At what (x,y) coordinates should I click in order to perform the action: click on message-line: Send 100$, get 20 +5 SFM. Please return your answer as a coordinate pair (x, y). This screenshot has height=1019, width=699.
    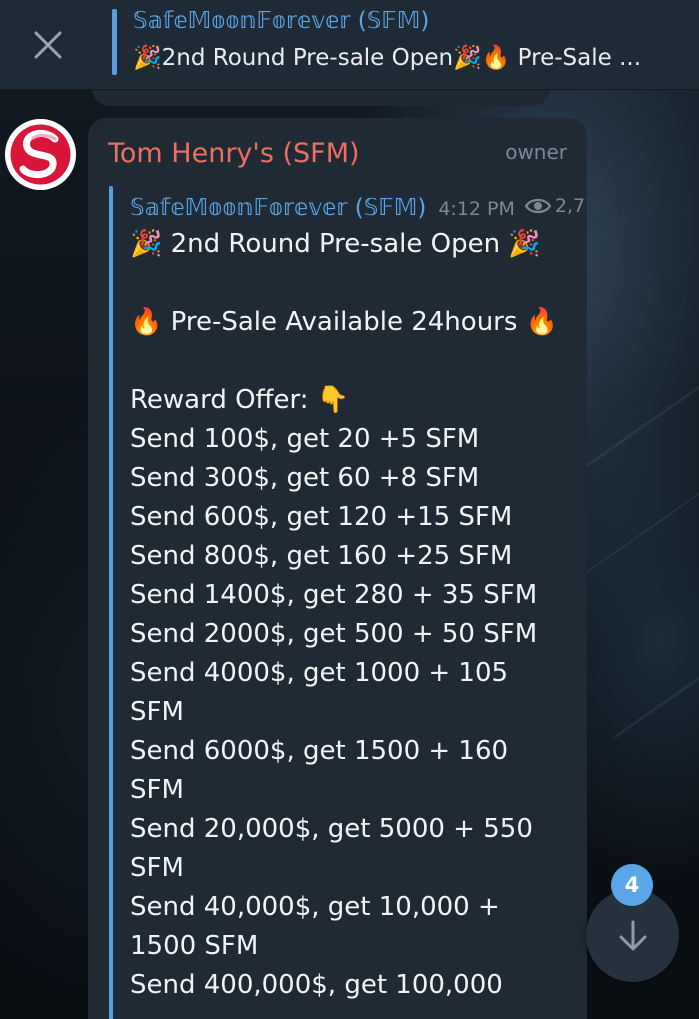
    Looking at the image, I should click on (305, 439).